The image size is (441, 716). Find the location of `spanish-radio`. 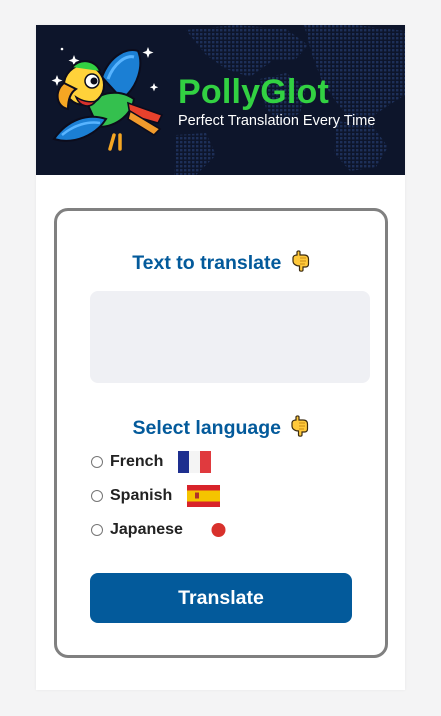

spanish-radio is located at coordinates (97, 496).